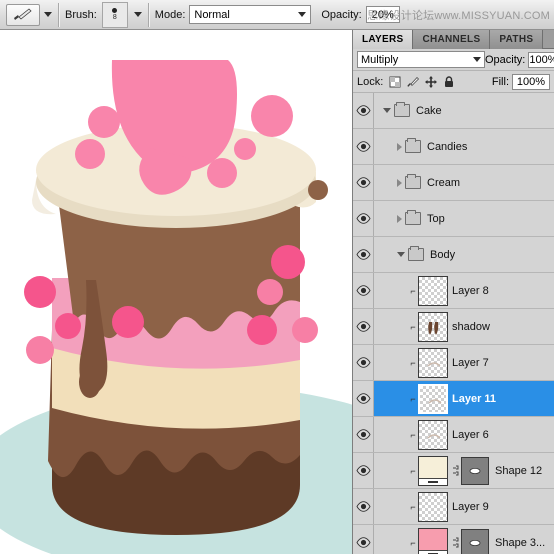 This screenshot has width=554, height=554. Describe the element at coordinates (137, 14) in the screenshot. I see `brush-picker-caret-icon` at that location.